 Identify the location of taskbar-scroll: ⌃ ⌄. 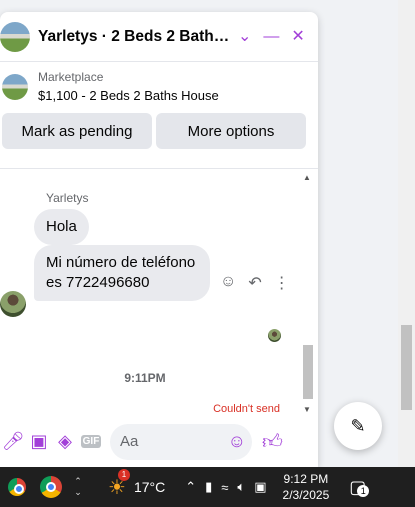
(78, 487).